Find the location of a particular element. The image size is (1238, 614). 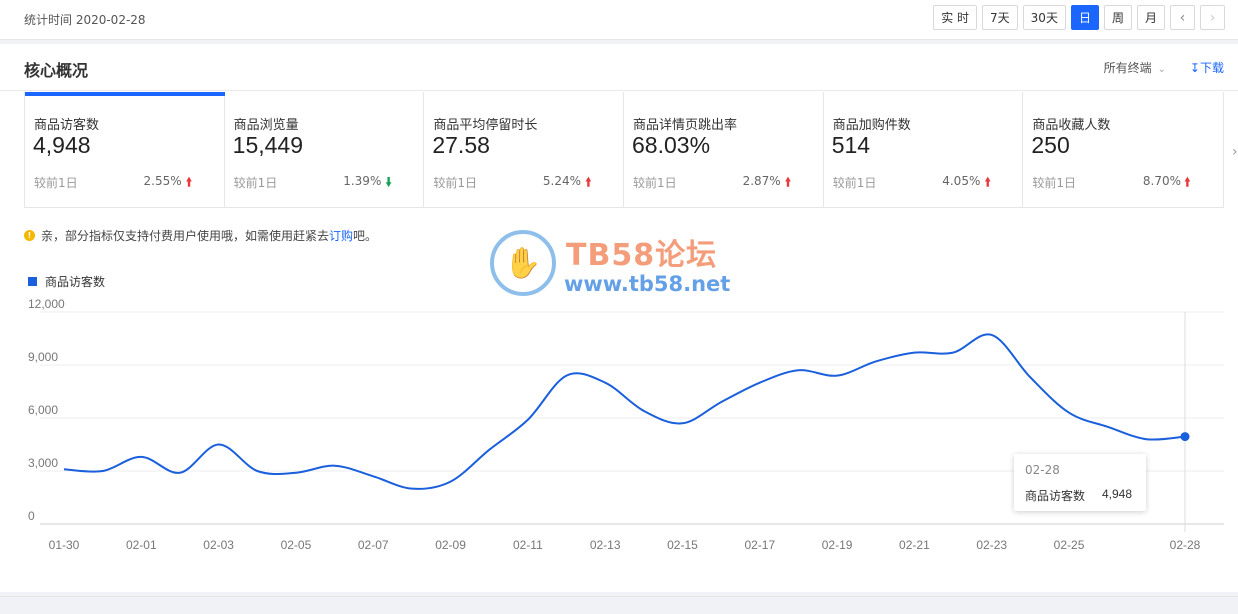

x-tick-label: 02-03 is located at coordinates (218, 545).